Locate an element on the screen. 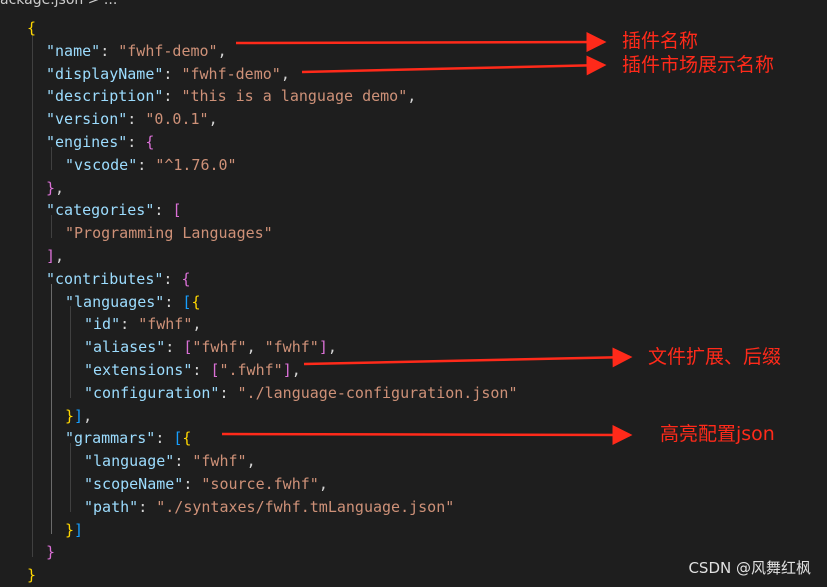 This screenshot has height=587, width=827. json-string: "./language-configuration.json" is located at coordinates (377, 392).